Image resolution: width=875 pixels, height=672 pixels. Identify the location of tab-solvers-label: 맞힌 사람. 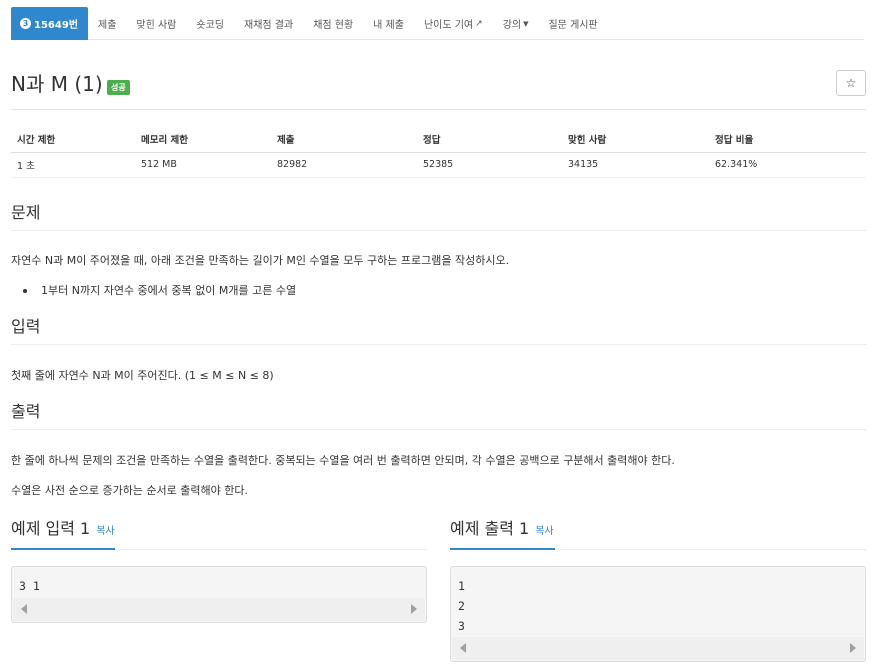
(156, 25).